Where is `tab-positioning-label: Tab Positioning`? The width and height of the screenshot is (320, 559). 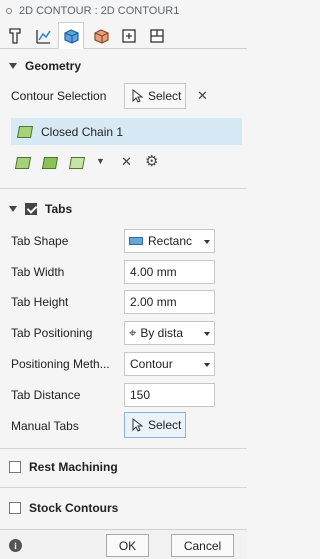
tab-positioning-label: Tab Positioning is located at coordinates (52, 333).